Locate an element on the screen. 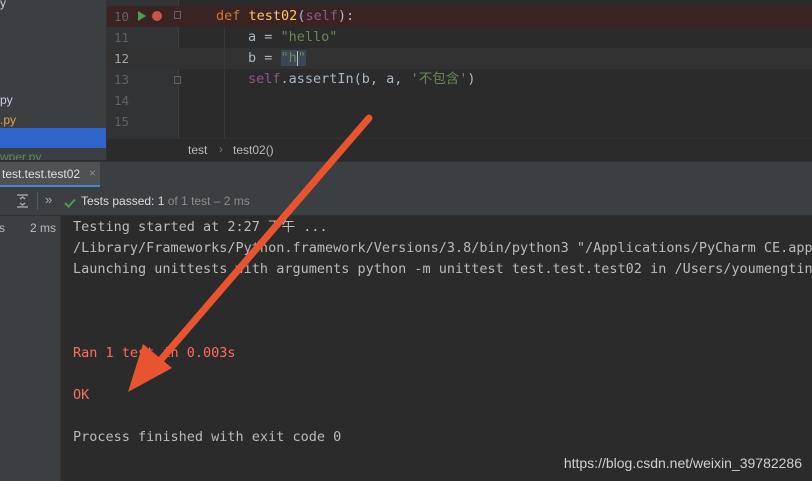 This screenshot has height=481, width=812. test-tree-label: s is located at coordinates (2, 228).